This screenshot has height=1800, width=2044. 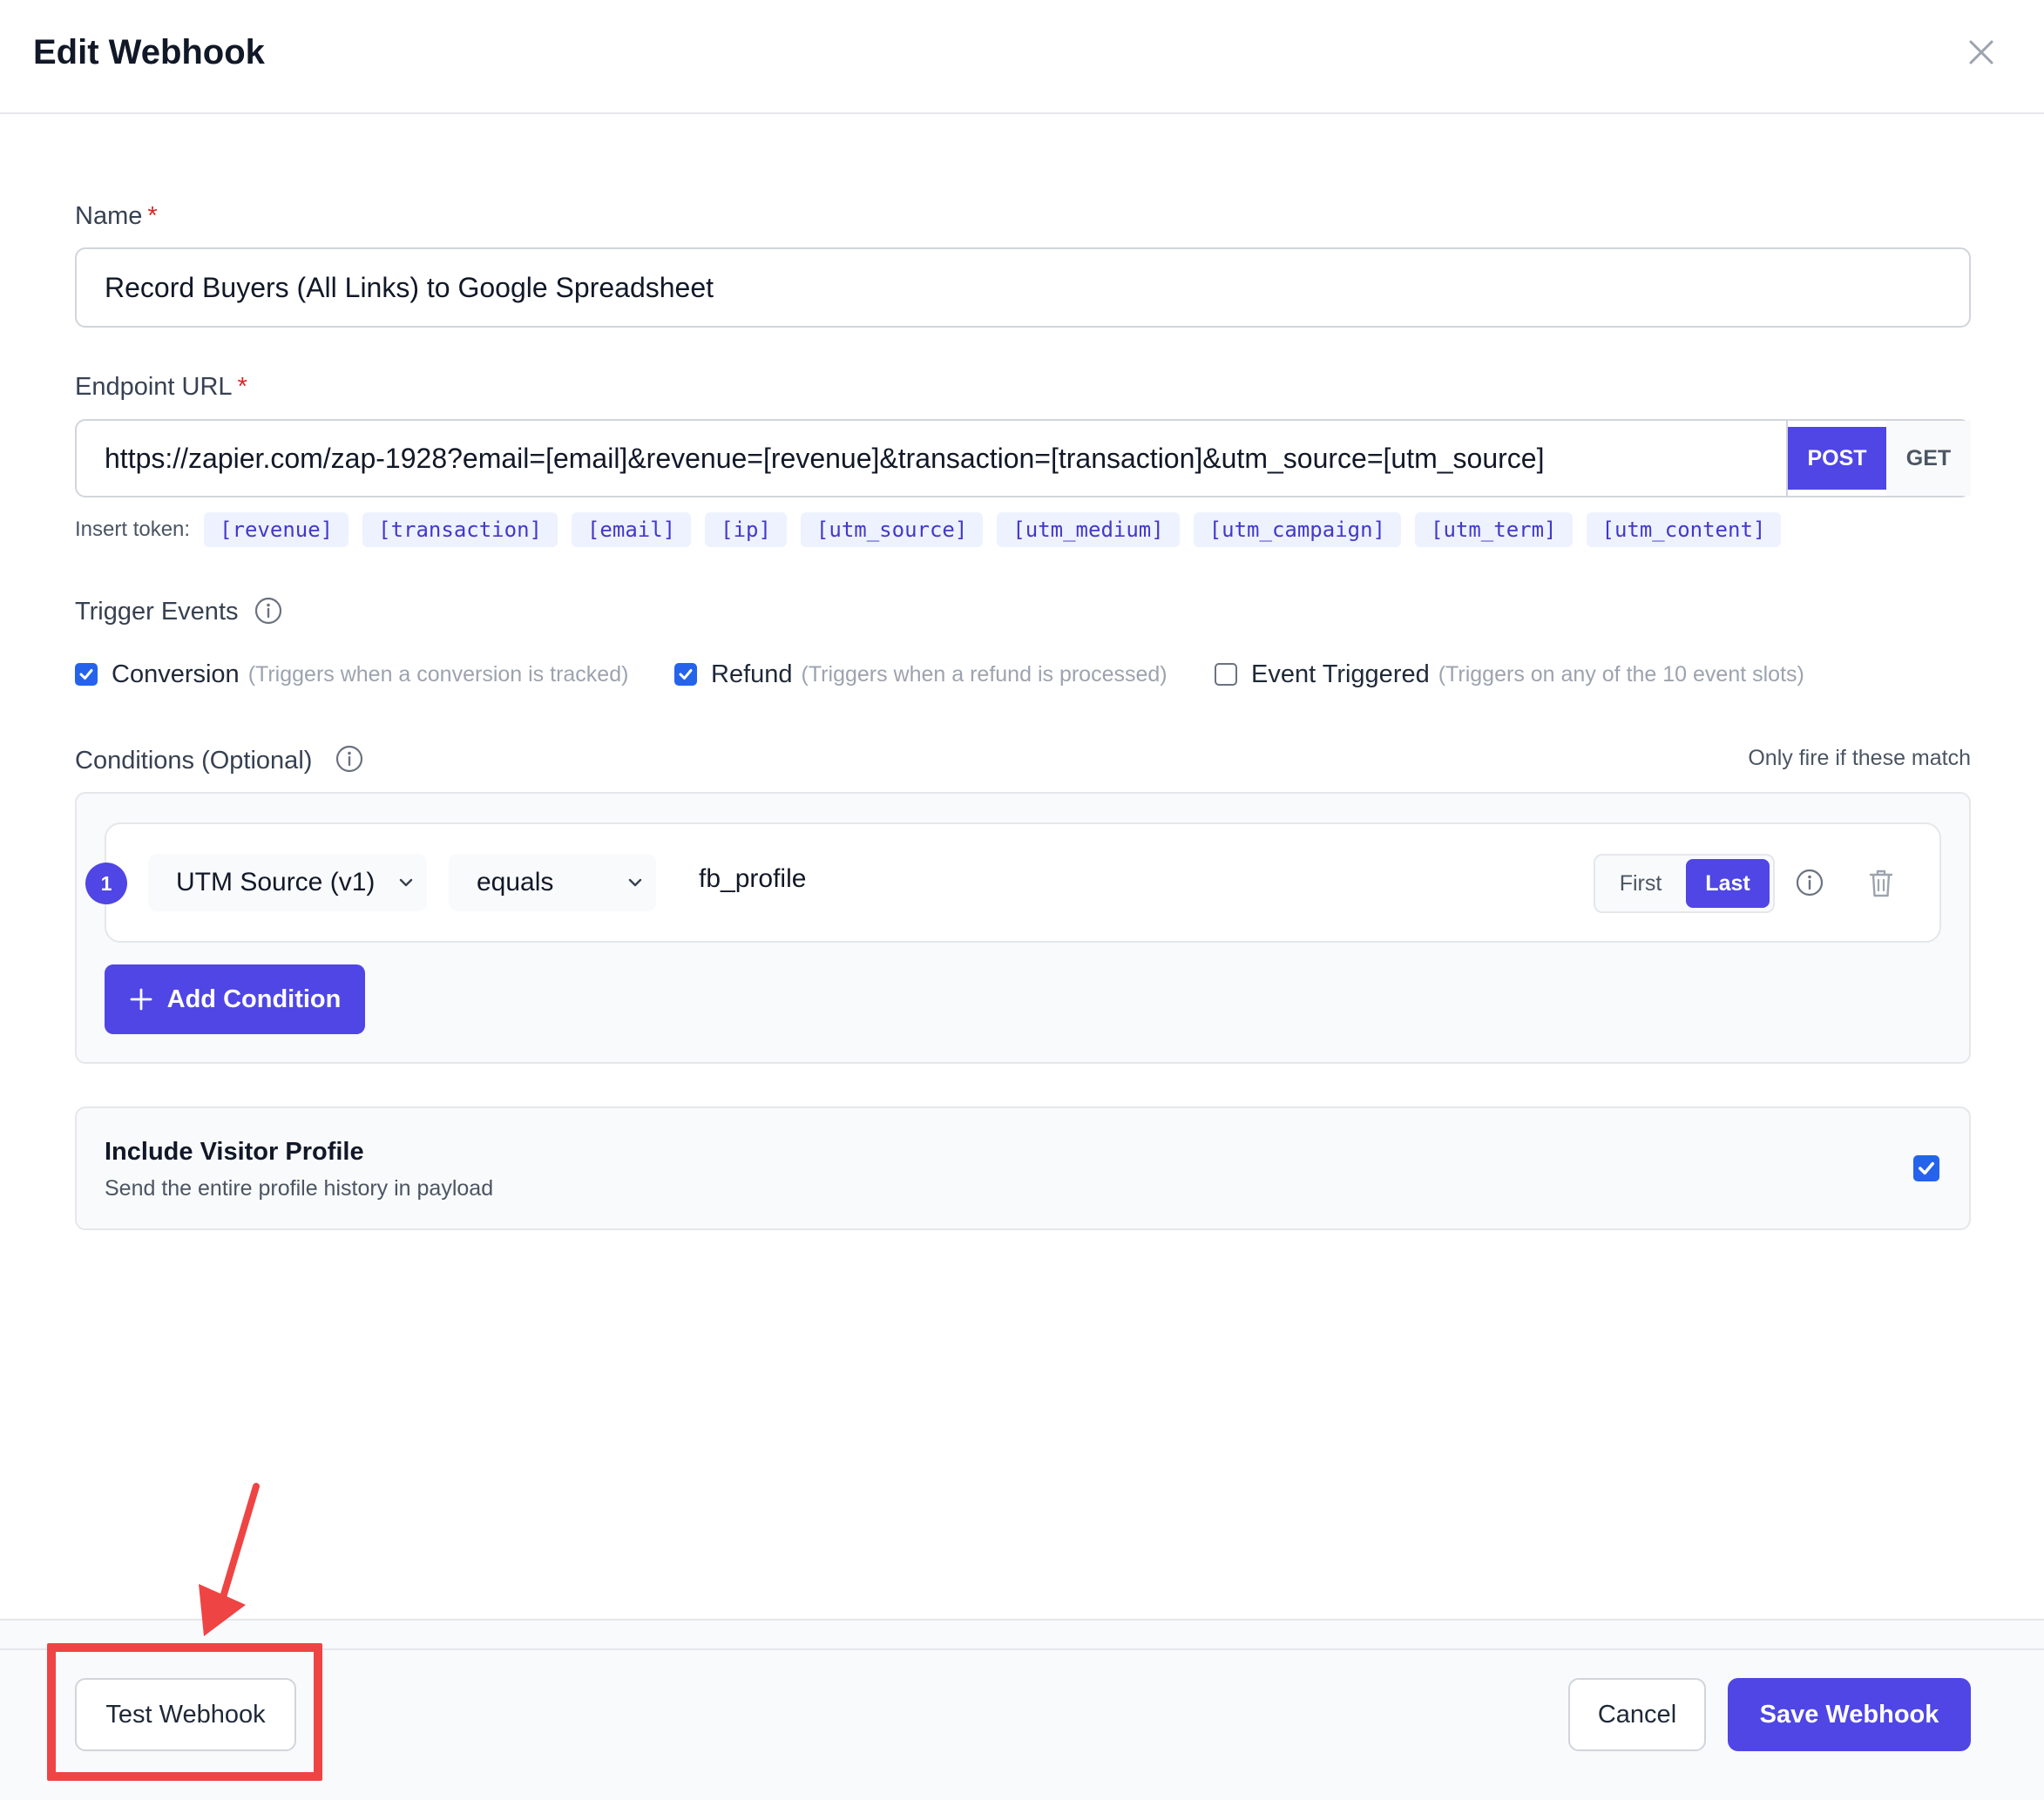 What do you see at coordinates (1929, 458) in the screenshot?
I see `method-get-button: GET` at bounding box center [1929, 458].